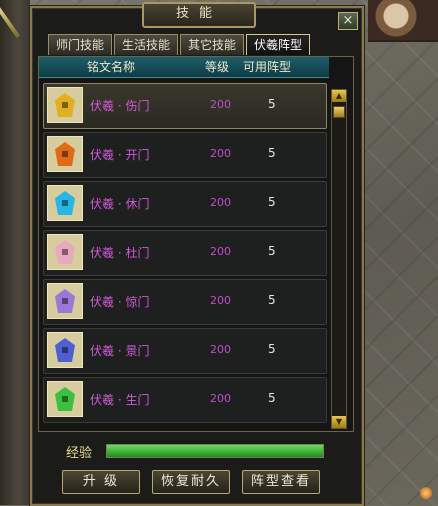  I want to click on tab-life-skills: 生活技能, so click(146, 44).